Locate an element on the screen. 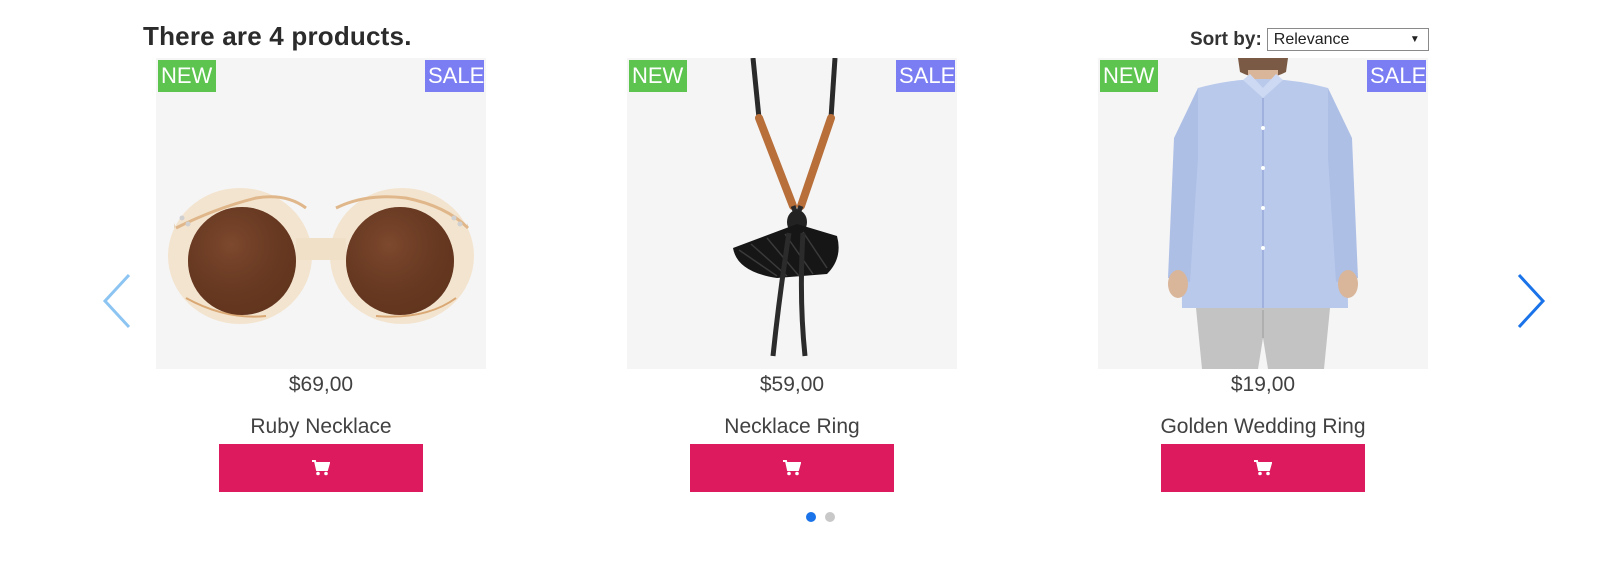  sort-select: Relevance ▼ is located at coordinates (1347, 39).